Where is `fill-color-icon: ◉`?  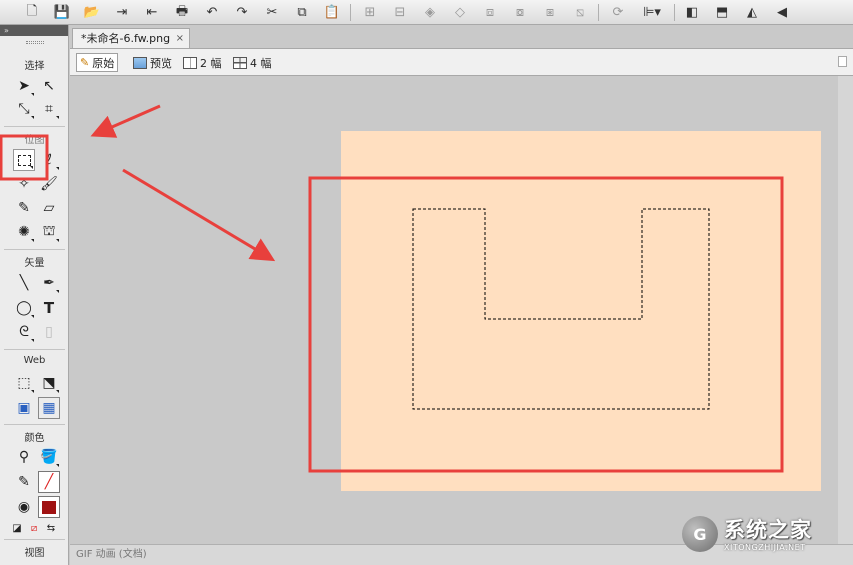 fill-color-icon: ◉ is located at coordinates (24, 507).